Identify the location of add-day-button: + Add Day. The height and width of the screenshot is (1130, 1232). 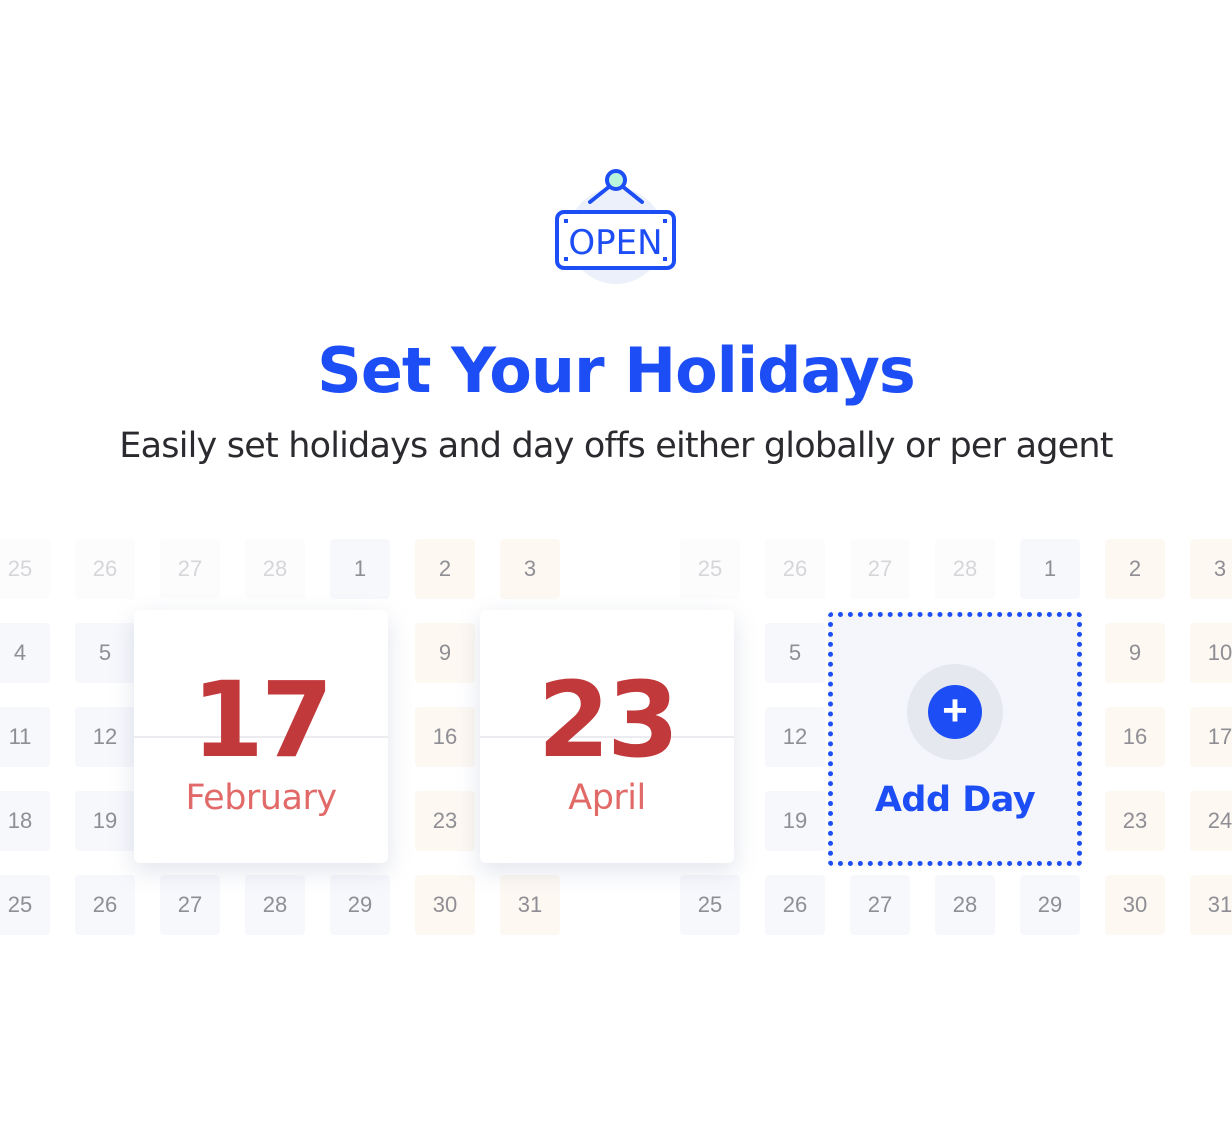
(955, 739).